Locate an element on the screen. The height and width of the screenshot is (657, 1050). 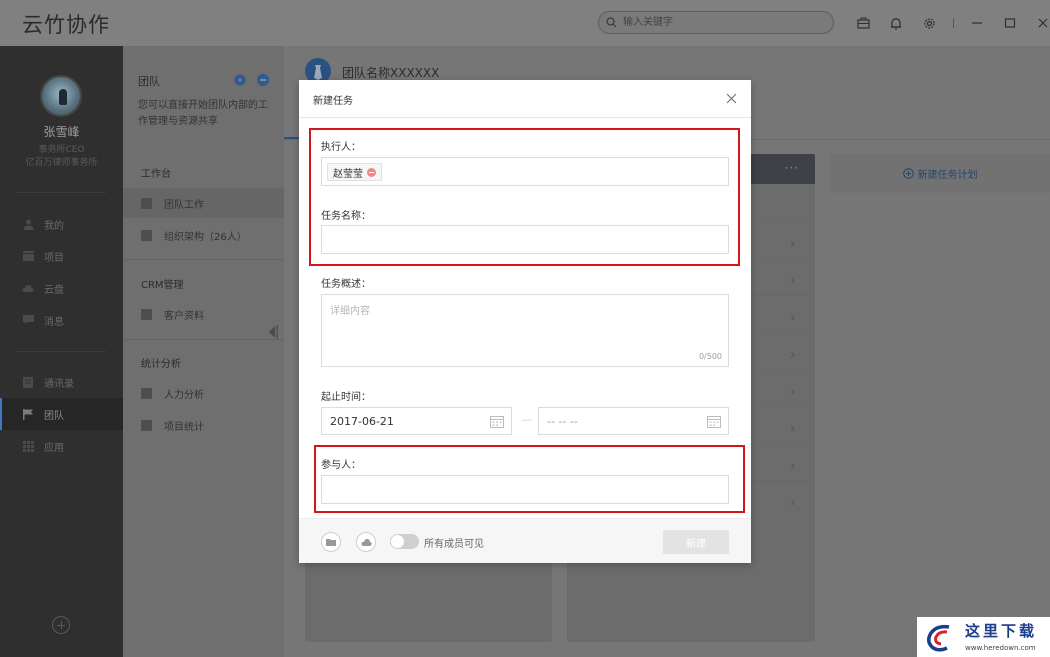
add-circle-icon is located at coordinates (908, 173).